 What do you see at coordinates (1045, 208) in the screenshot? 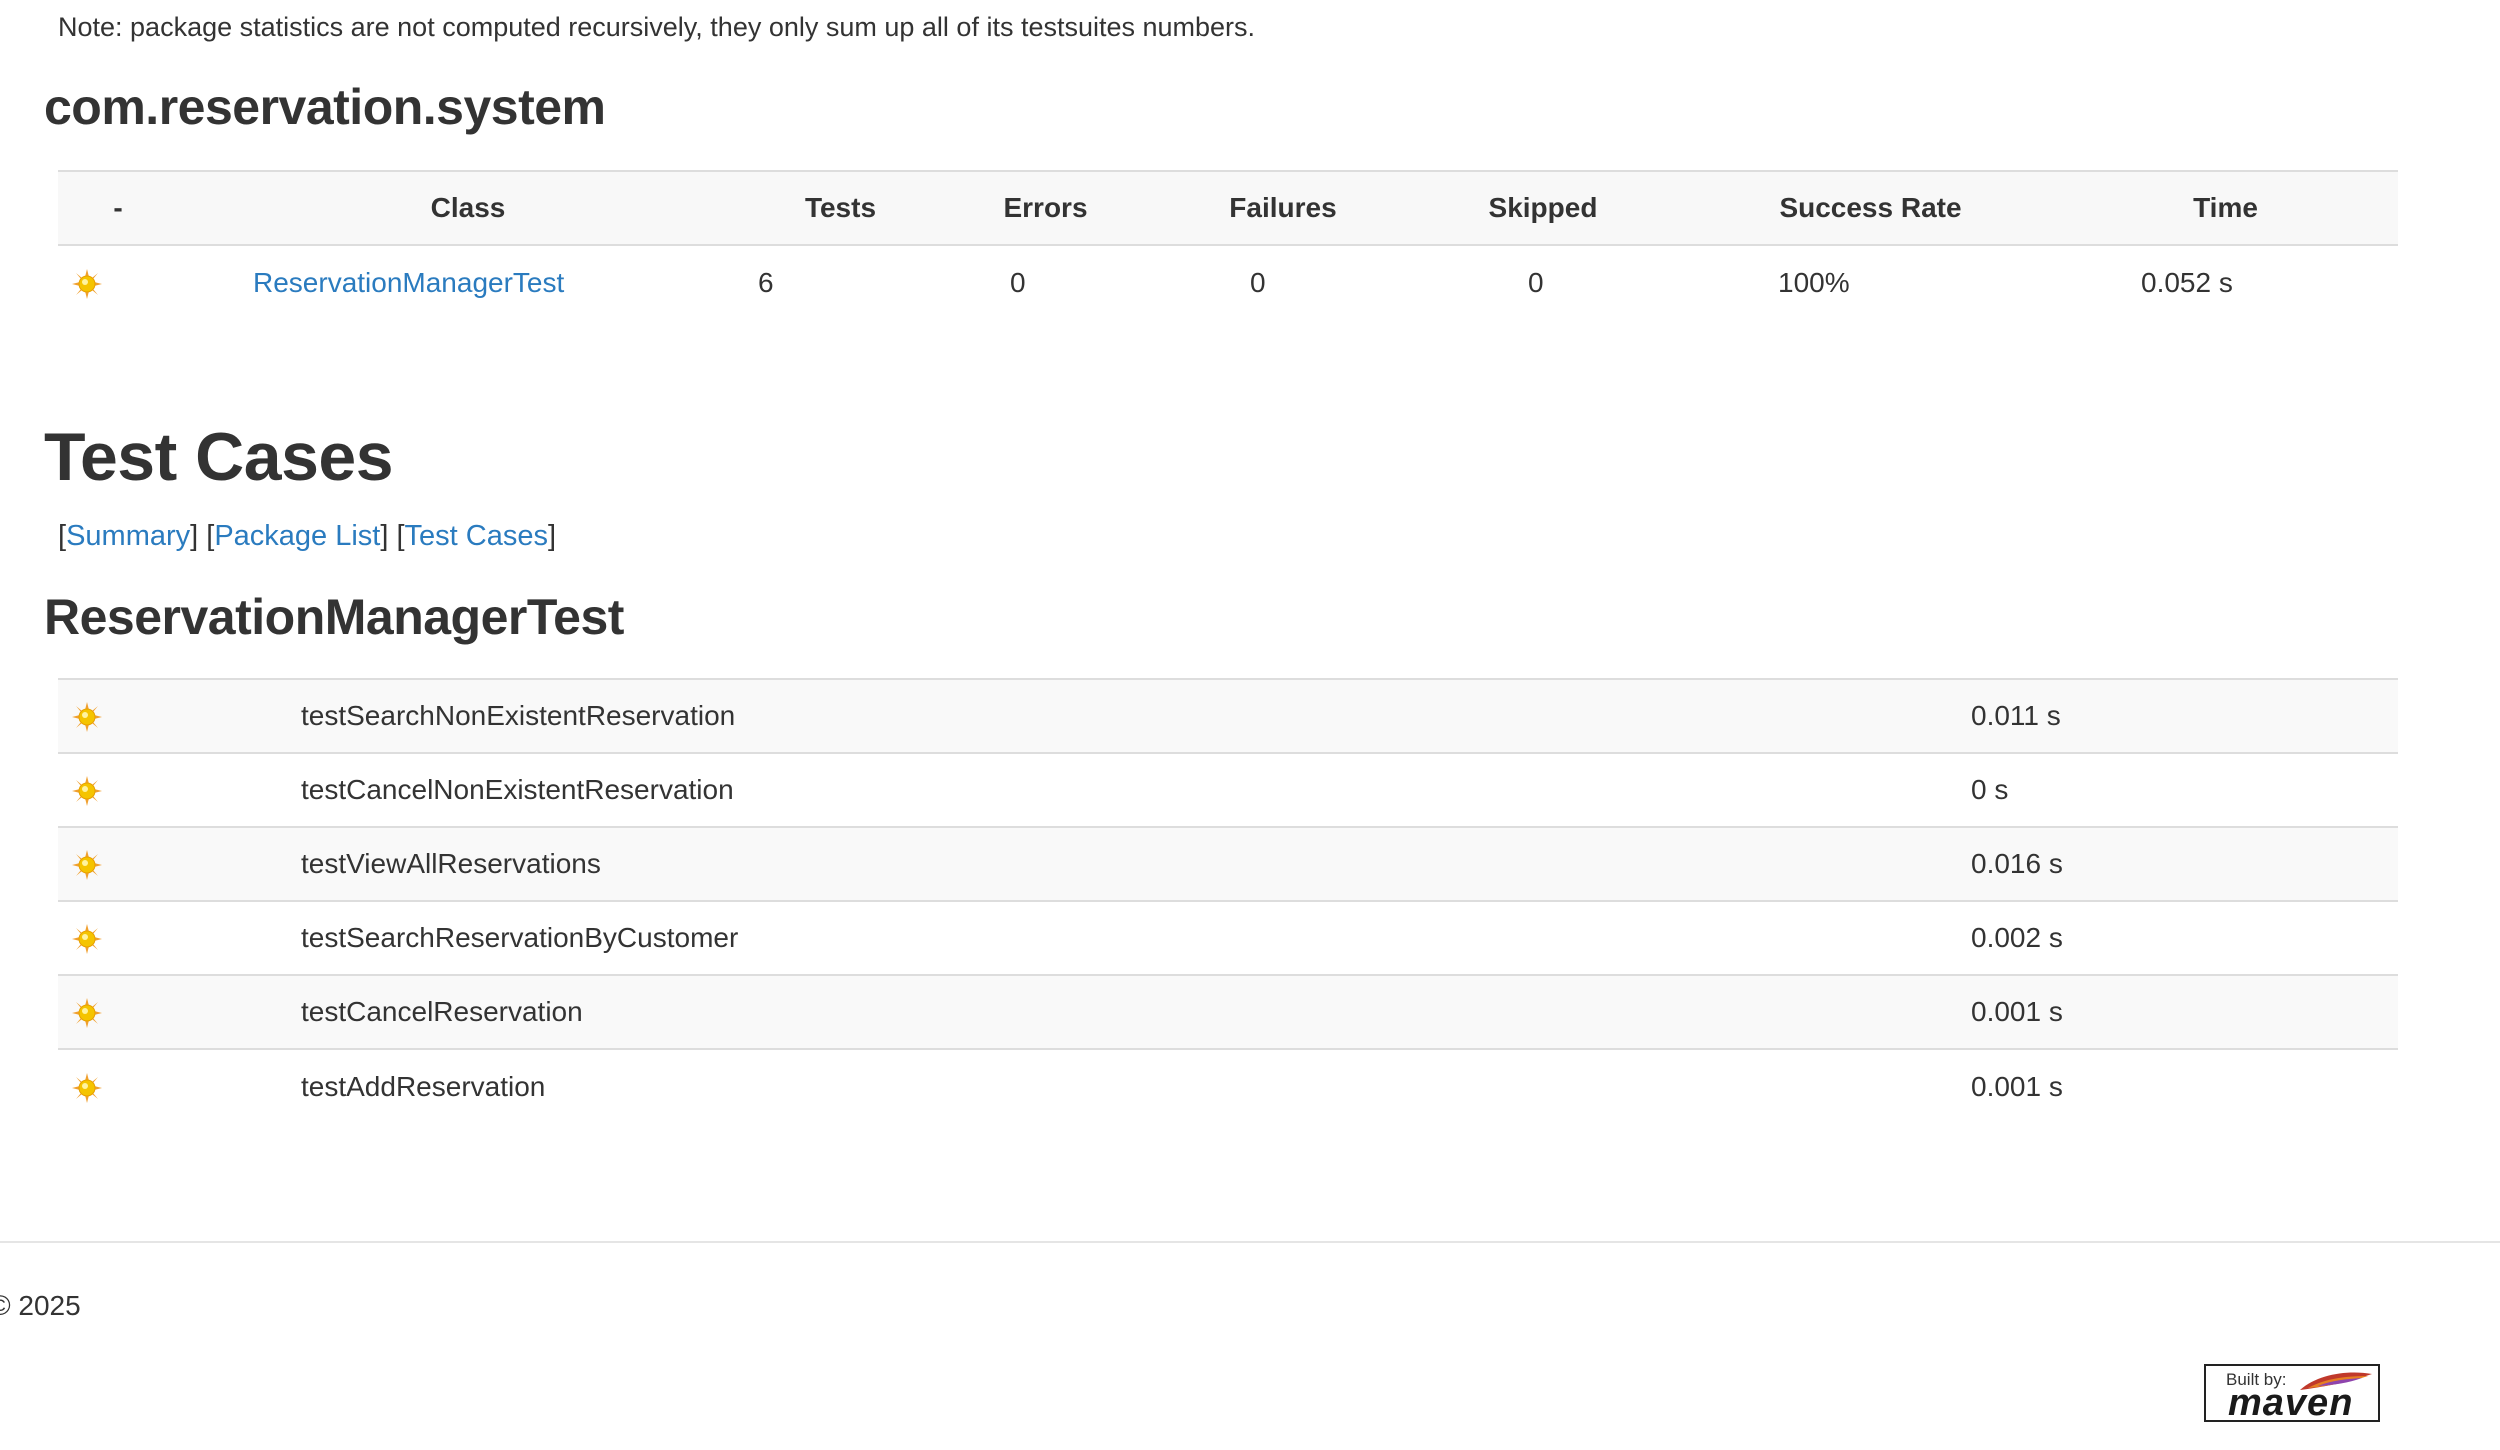
I see `col-header-errors: Errors` at bounding box center [1045, 208].